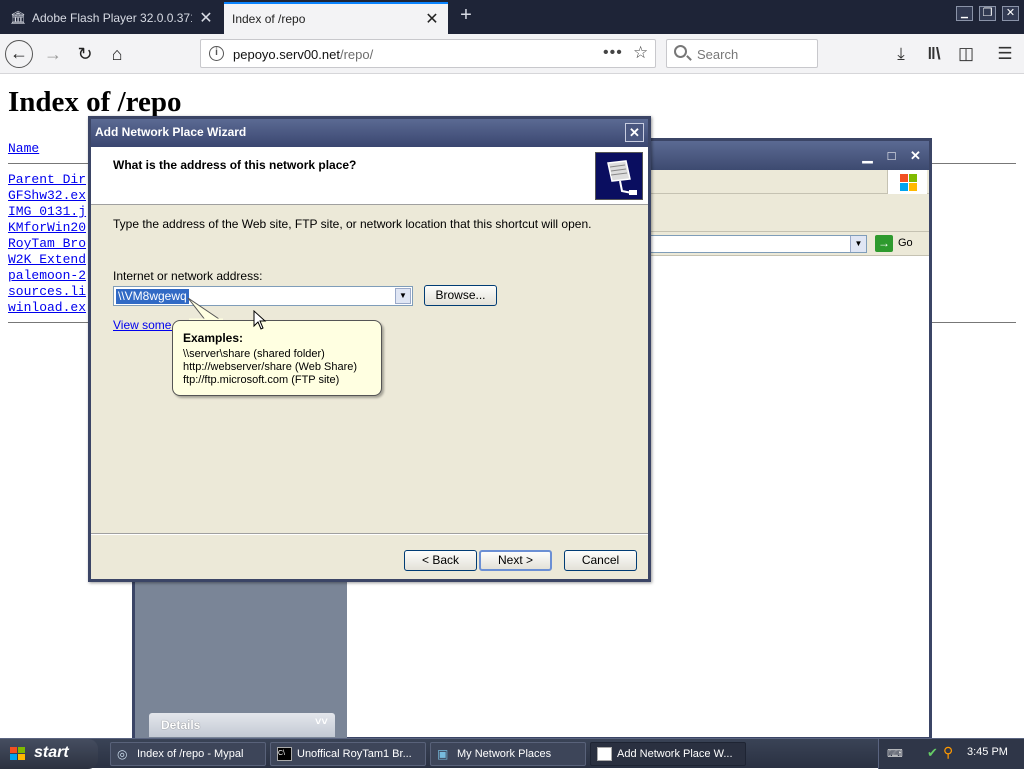  I want to click on start-button: start, so click(49, 754).